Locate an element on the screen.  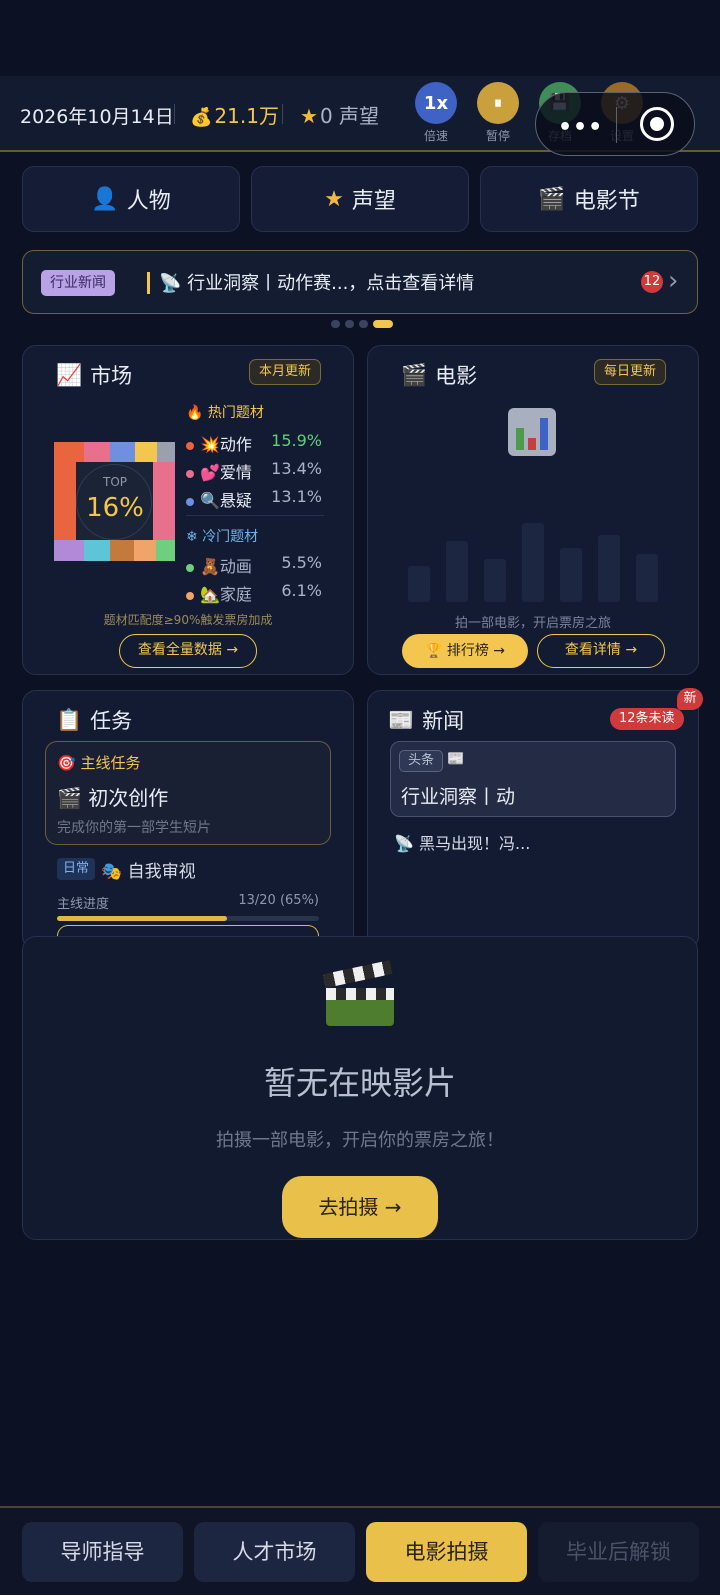
cold-genres-heading: ❄ 冷门题材 is located at coordinates (222, 536).